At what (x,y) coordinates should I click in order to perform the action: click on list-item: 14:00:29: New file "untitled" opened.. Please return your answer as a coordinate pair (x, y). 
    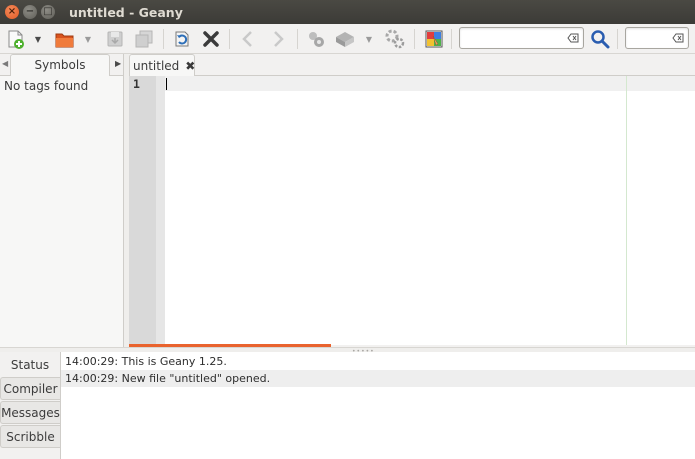
    Looking at the image, I should click on (378, 378).